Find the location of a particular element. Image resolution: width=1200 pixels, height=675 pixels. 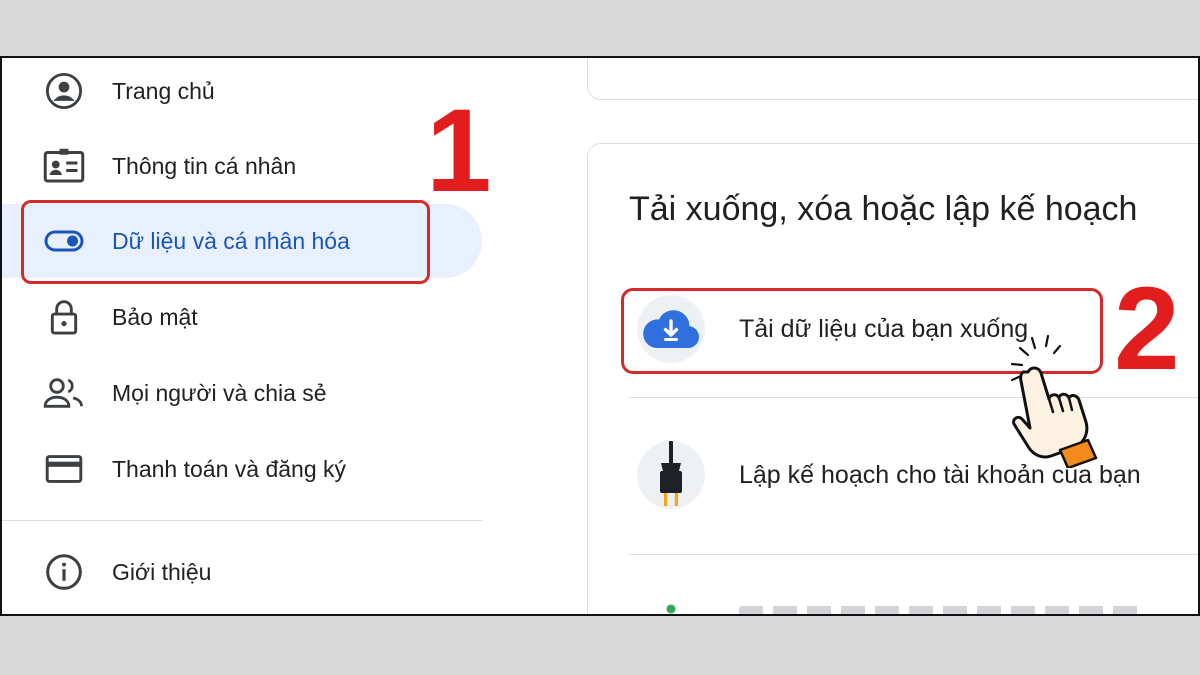

sidebar-item-label: Thanh toán và đăng ký is located at coordinates (229, 468).